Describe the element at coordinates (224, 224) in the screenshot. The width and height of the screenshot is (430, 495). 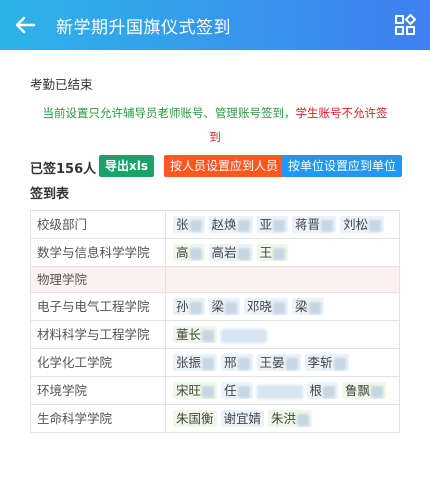
I see `person-name: 赵焕` at that location.